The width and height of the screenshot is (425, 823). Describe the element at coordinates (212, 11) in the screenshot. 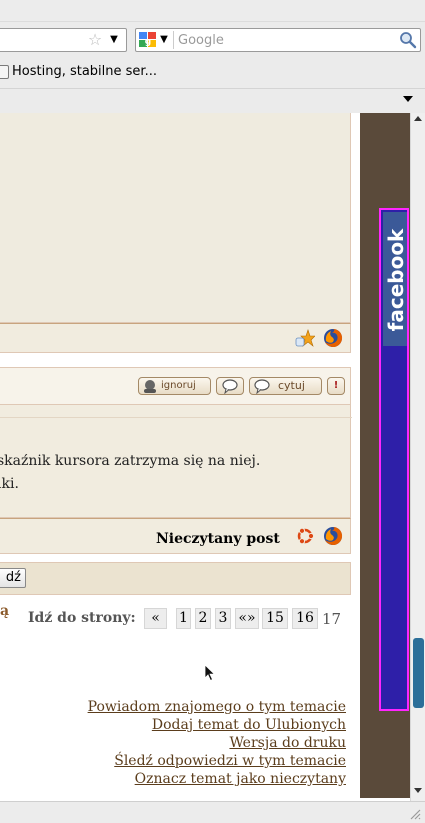

I see `menu-strip` at that location.